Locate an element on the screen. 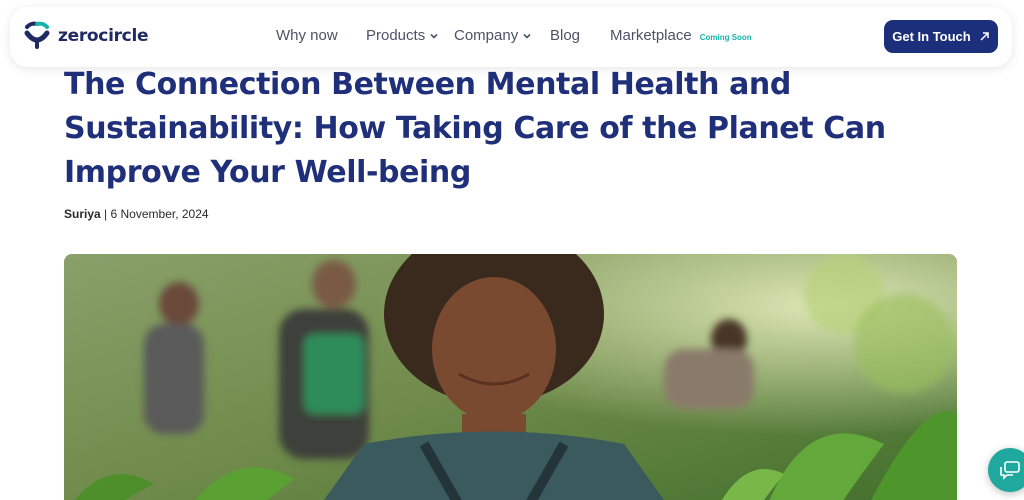 The width and height of the screenshot is (1024, 500). nav-products: Products is located at coordinates (402, 35).